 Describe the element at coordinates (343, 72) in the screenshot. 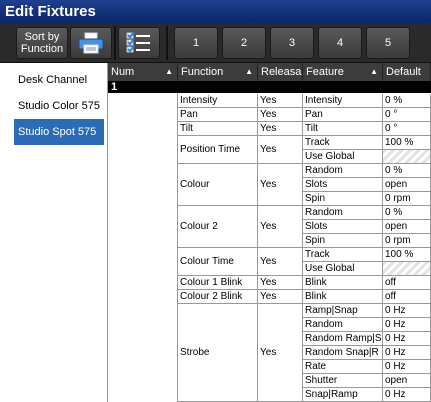

I see `column-header-feature: Feature ▲` at that location.